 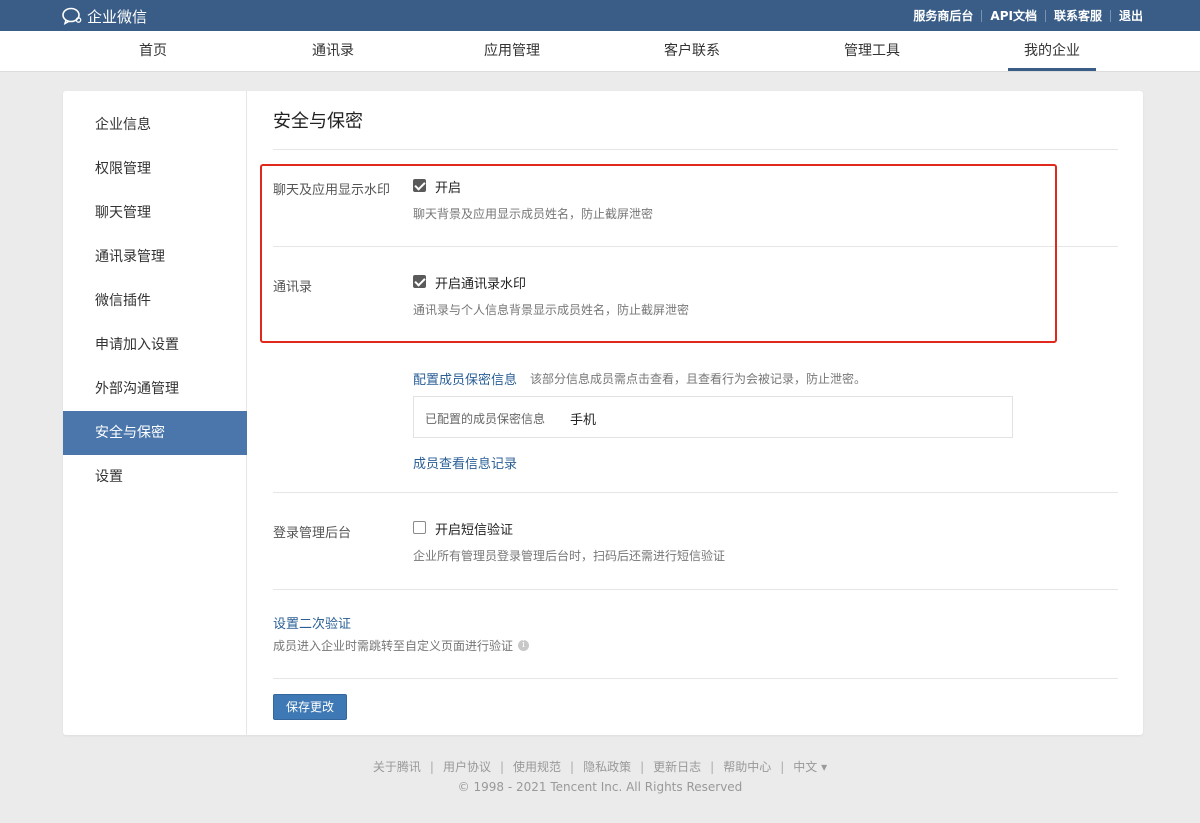 What do you see at coordinates (155, 301) in the screenshot?
I see `sidebar-item-wechat-plugin: 微信插件` at bounding box center [155, 301].